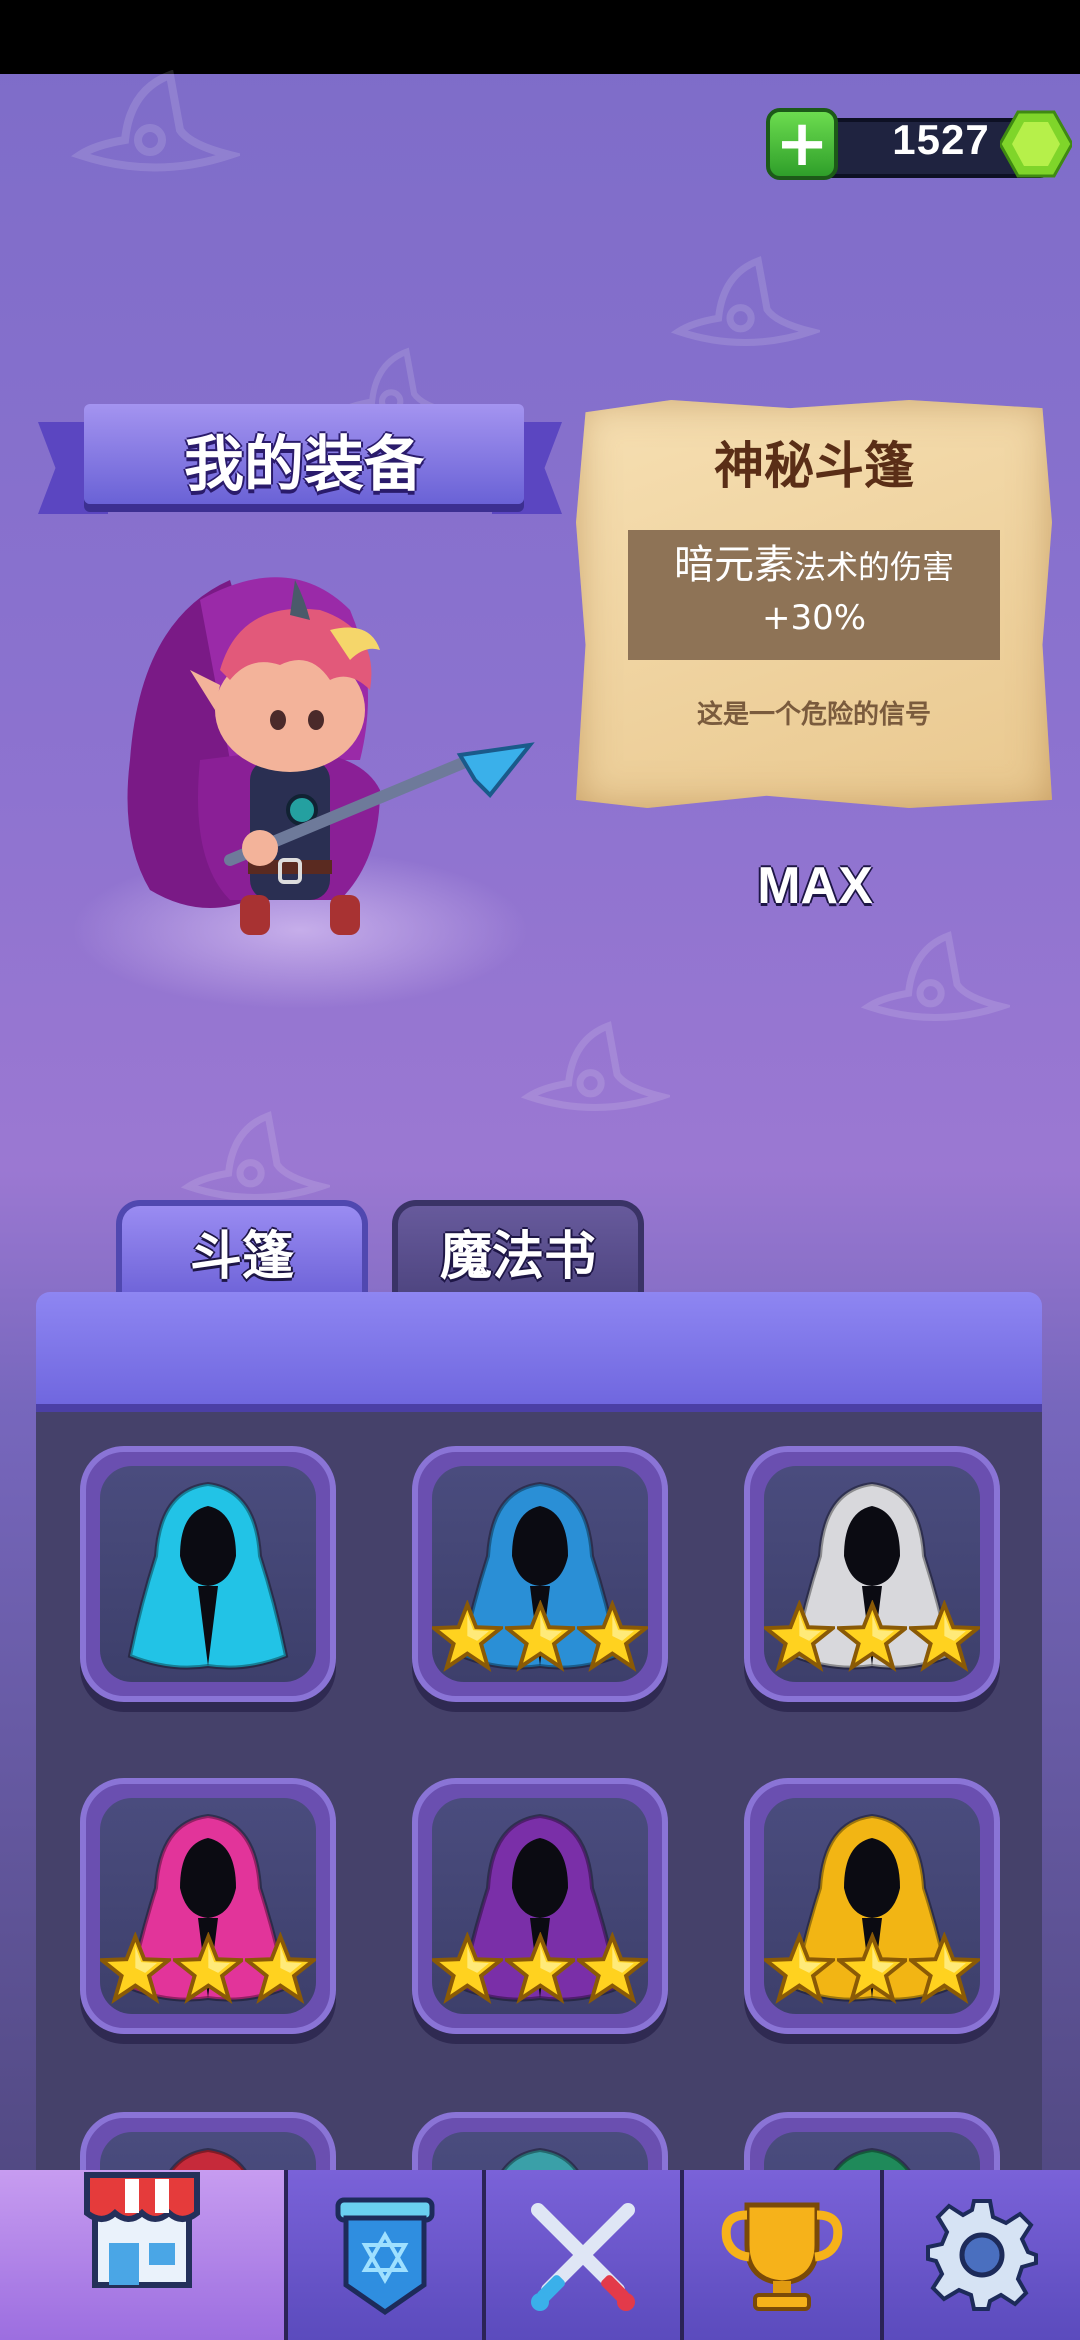 The width and height of the screenshot is (1080, 2340). What do you see at coordinates (872, 2159) in the screenshot?
I see `green-cloak-icon` at bounding box center [872, 2159].